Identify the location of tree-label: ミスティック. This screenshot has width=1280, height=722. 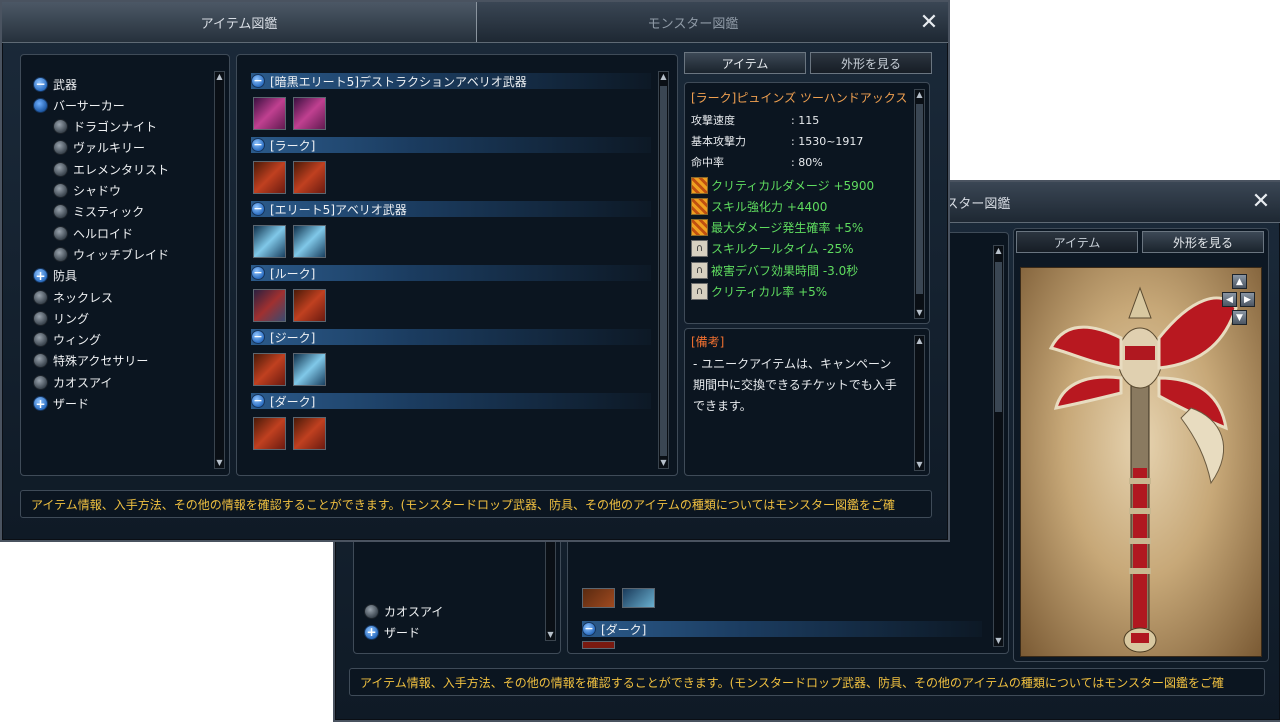
(109, 212).